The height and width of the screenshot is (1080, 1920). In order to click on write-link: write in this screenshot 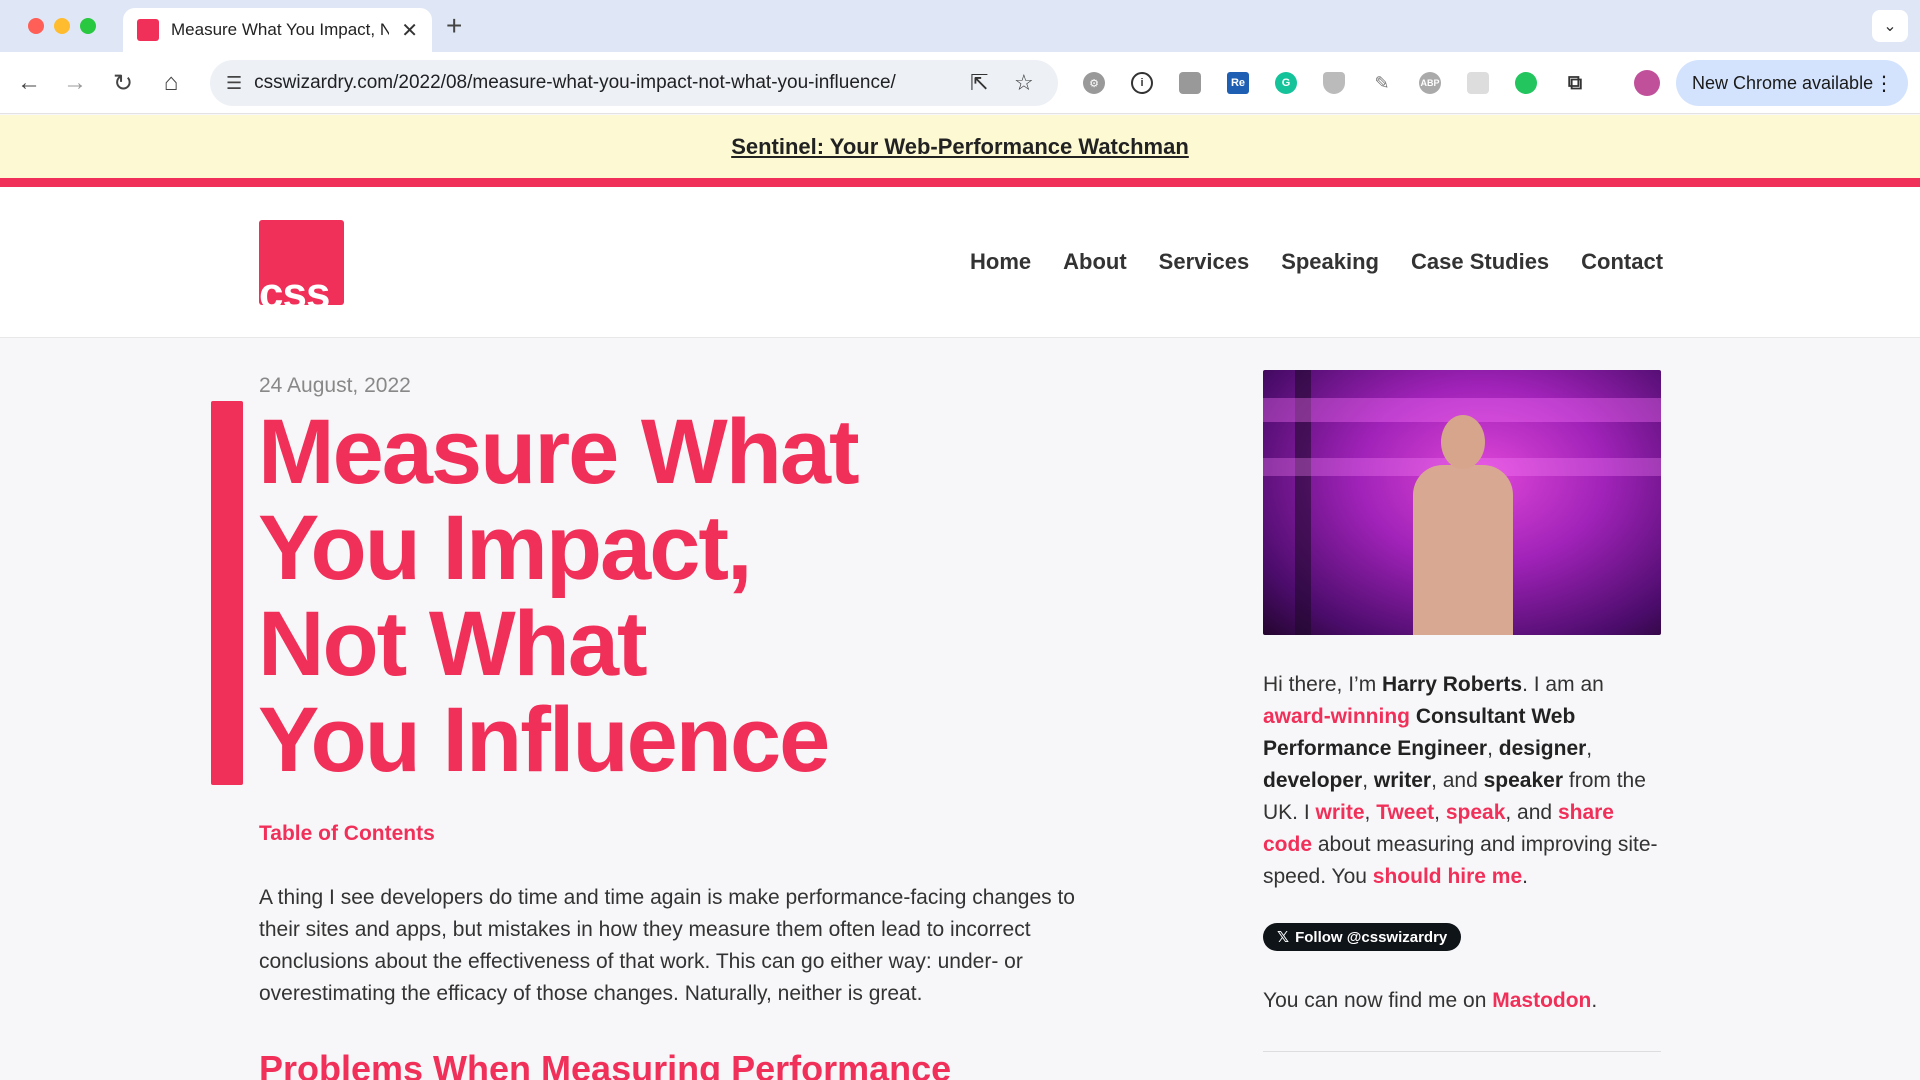, I will do `click(1340, 812)`.